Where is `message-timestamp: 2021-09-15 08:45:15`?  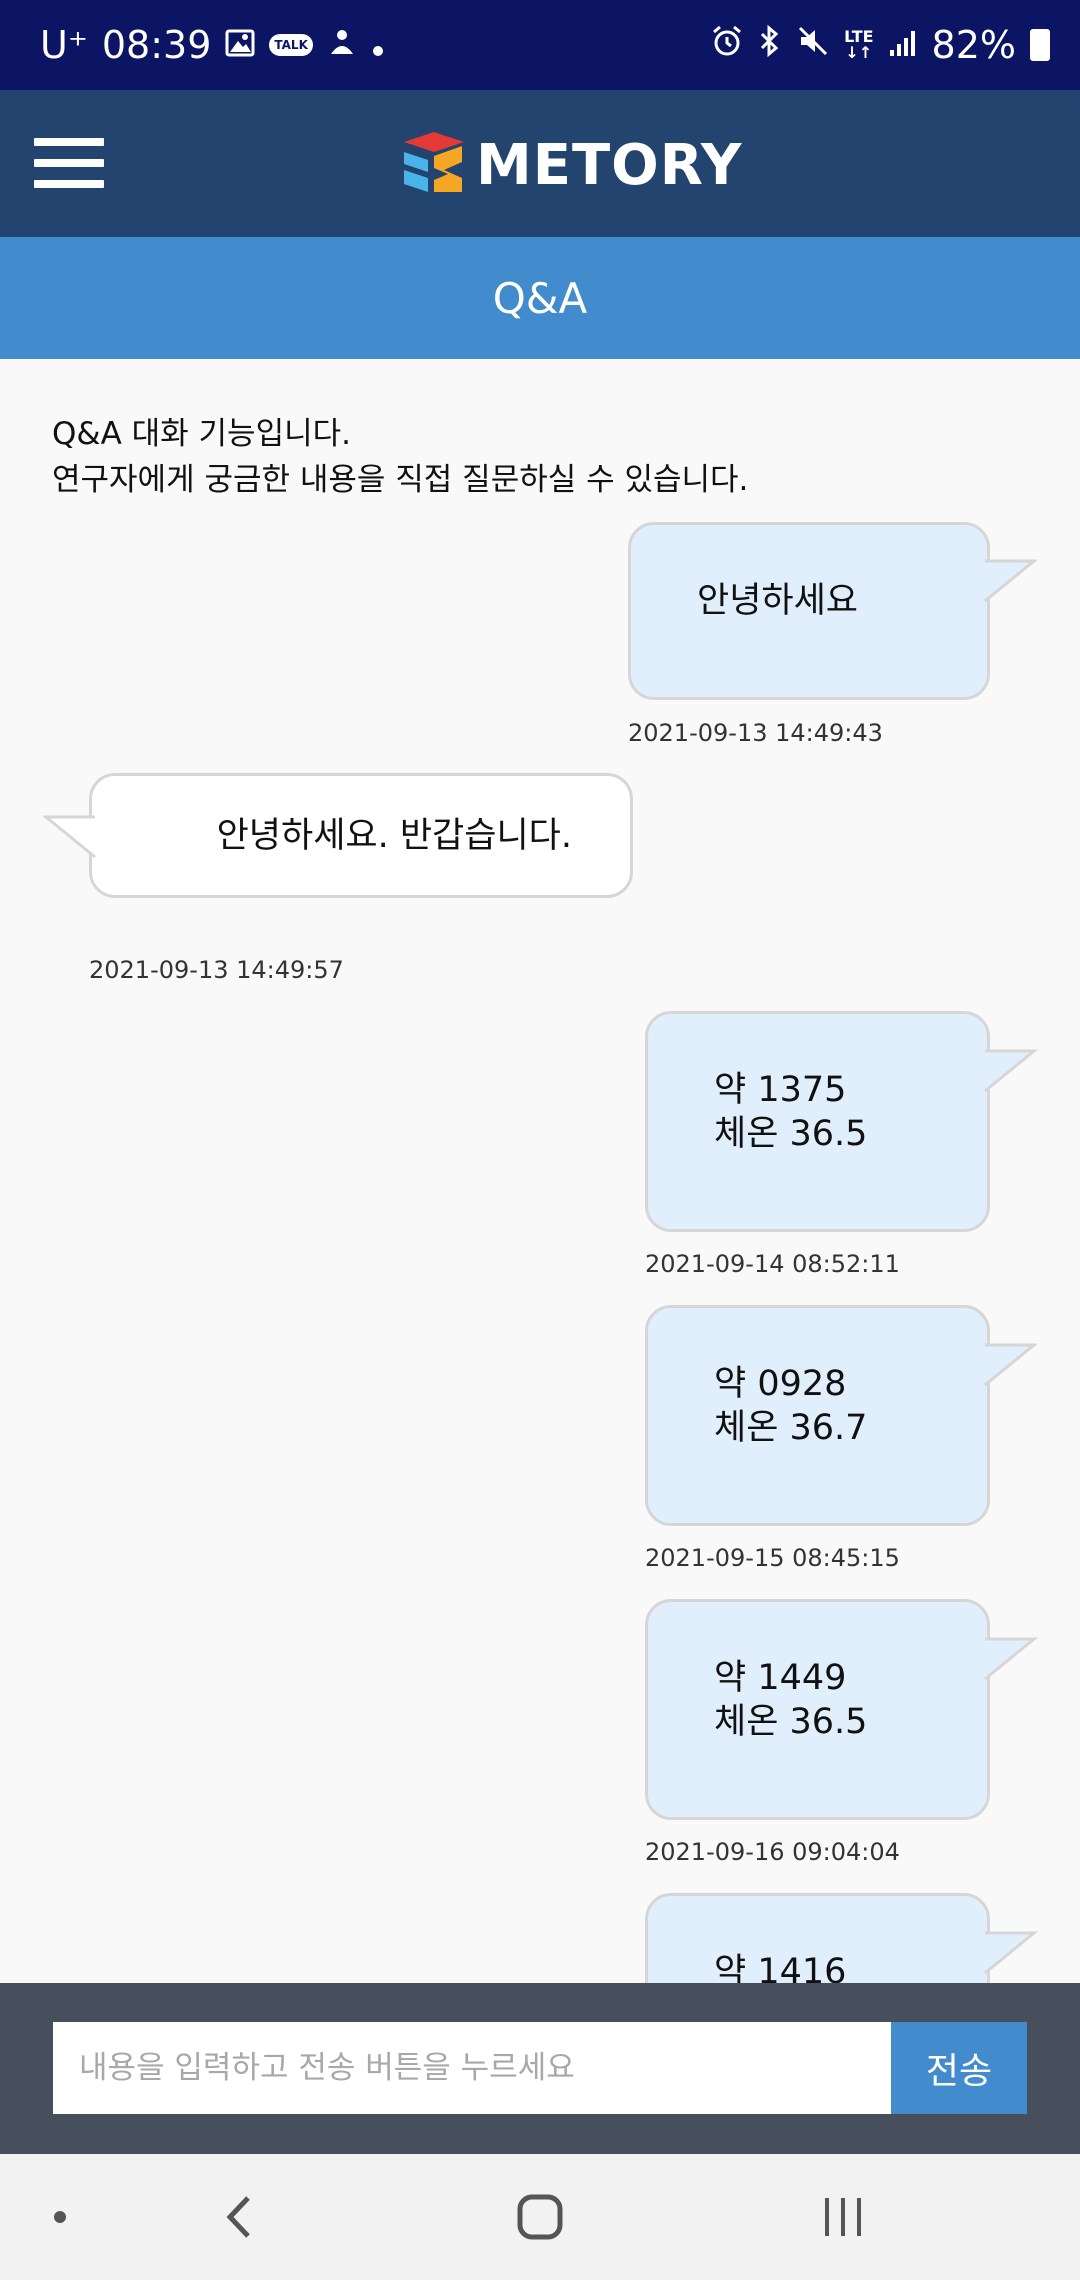
message-timestamp: 2021-09-15 08:45:15 is located at coordinates (772, 1558).